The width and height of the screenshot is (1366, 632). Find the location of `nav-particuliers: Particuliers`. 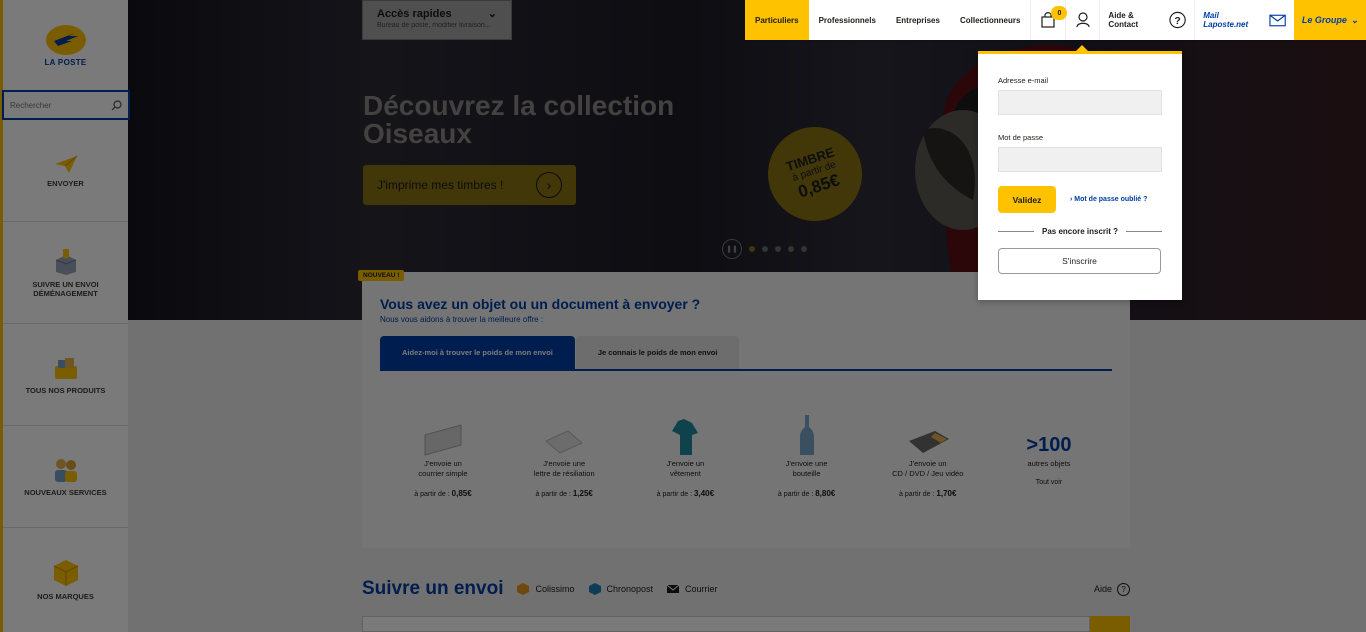

nav-particuliers: Particuliers is located at coordinates (777, 20).